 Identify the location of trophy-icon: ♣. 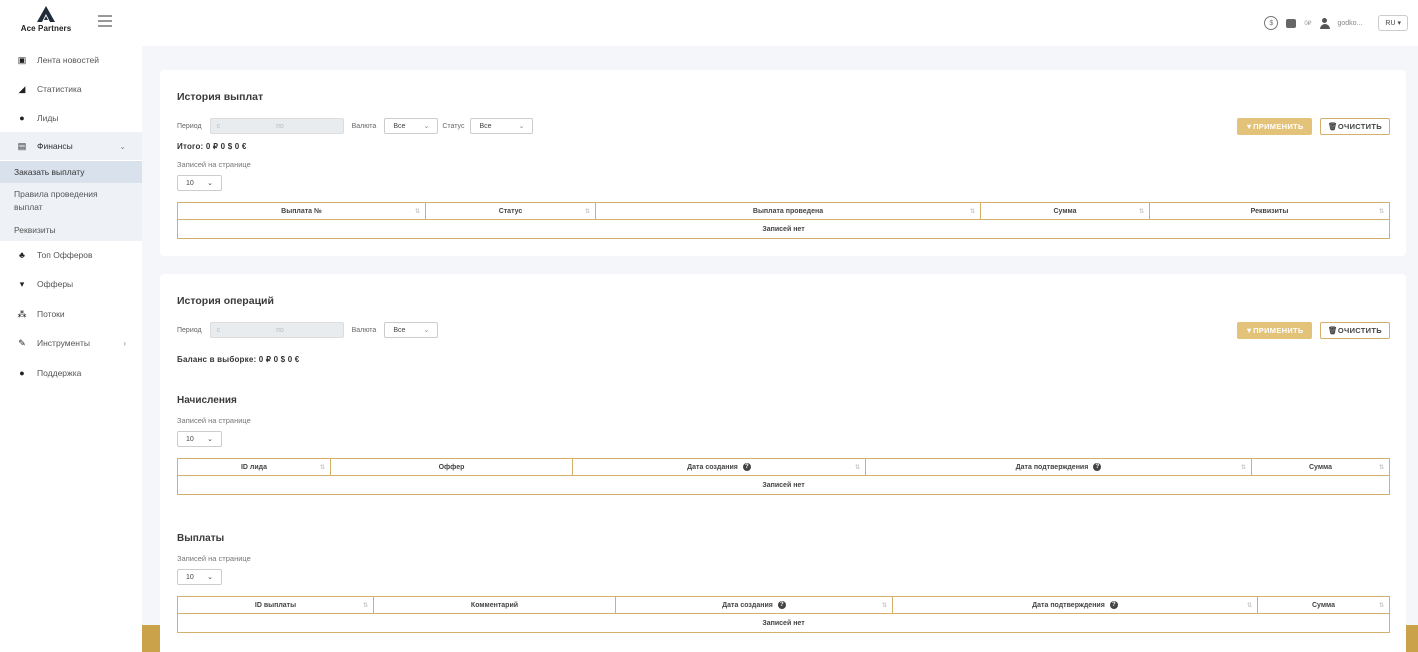
(22, 255).